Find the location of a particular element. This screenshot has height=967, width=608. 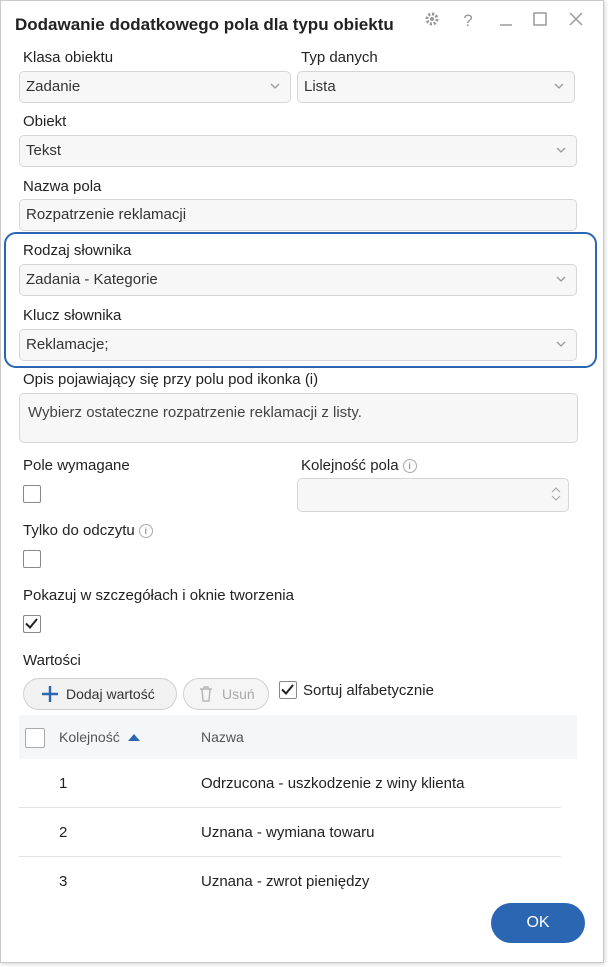

add-value-label: Dodaj wartość is located at coordinates (110, 694).